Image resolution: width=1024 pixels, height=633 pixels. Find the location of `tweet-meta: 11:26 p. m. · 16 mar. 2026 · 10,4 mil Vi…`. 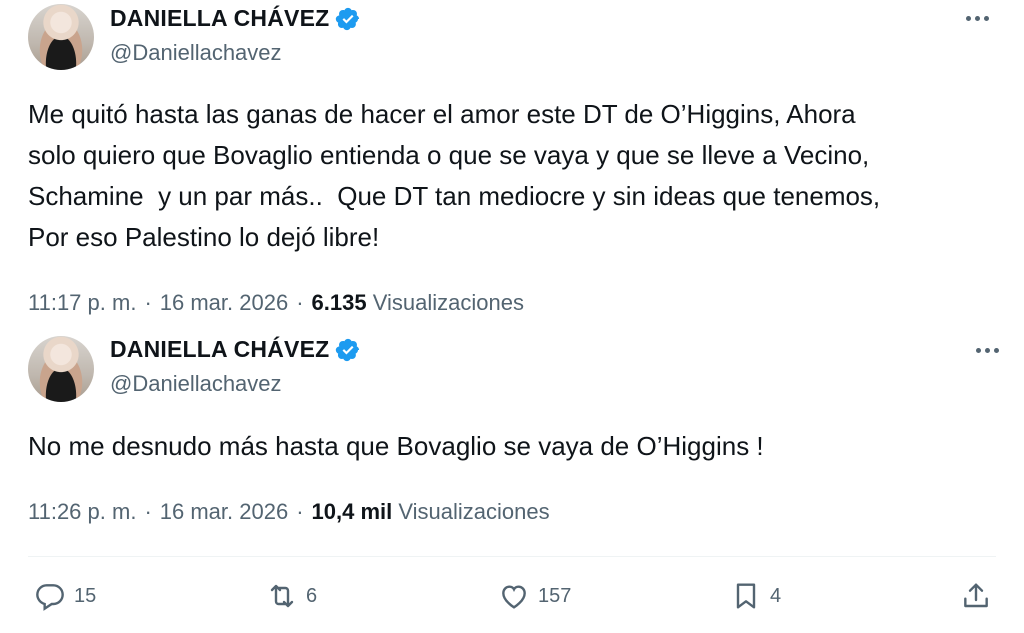

tweet-meta: 11:26 p. m. · 16 mar. 2026 · 10,4 mil Vi… is located at coordinates (289, 512).